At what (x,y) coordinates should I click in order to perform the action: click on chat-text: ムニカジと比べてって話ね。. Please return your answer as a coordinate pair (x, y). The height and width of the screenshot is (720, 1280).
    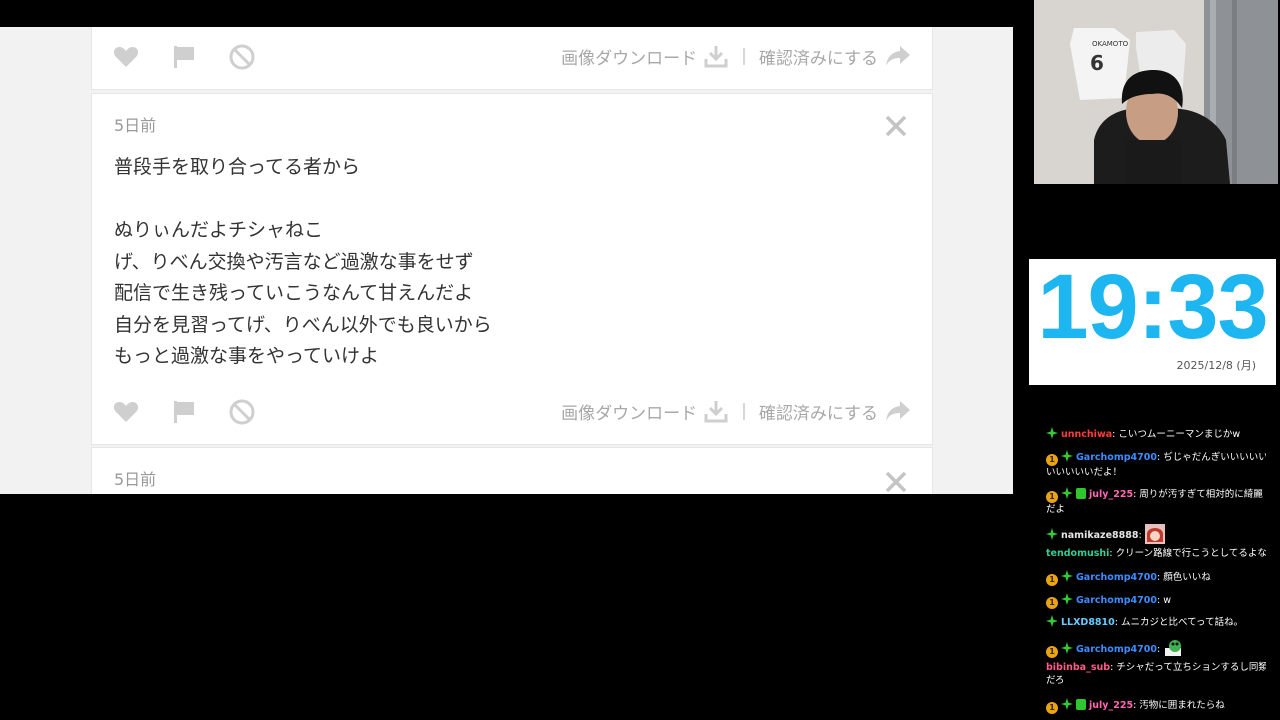
    Looking at the image, I should click on (1182, 622).